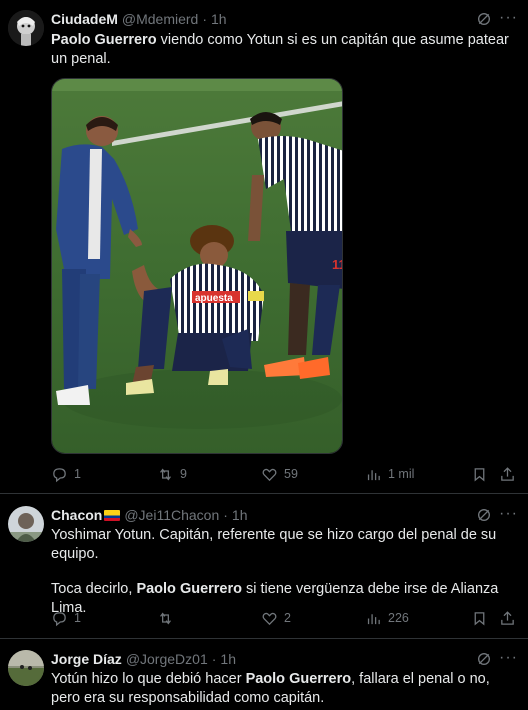  I want to click on tweet-header: Jorge Díaz @JorgeDz01 · 1h, so click(269, 659).